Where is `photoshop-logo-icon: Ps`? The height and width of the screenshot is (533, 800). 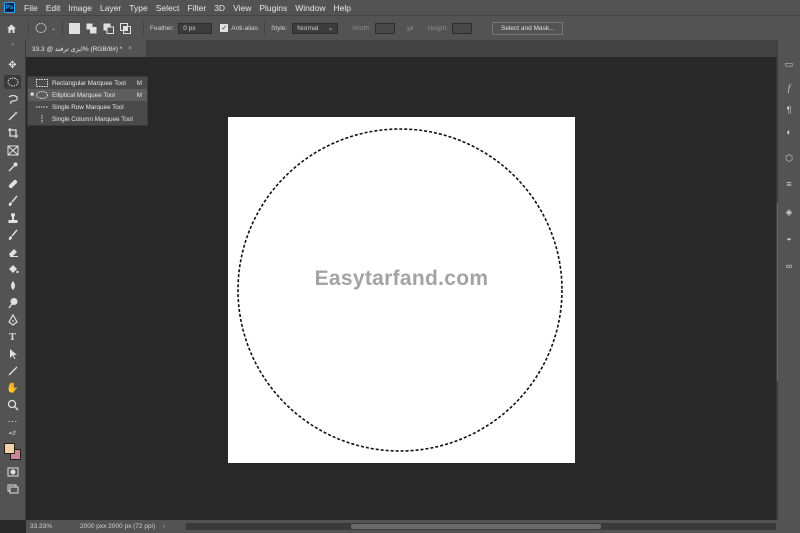
photoshop-logo-icon: Ps is located at coordinates (9, 7).